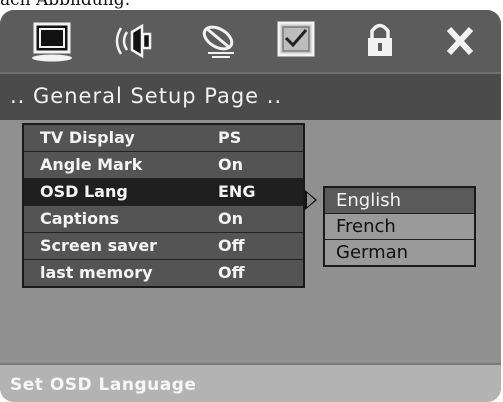 The width and height of the screenshot is (503, 402). Describe the element at coordinates (163, 218) in the screenshot. I see `menu-item-captions: Captions On` at that location.